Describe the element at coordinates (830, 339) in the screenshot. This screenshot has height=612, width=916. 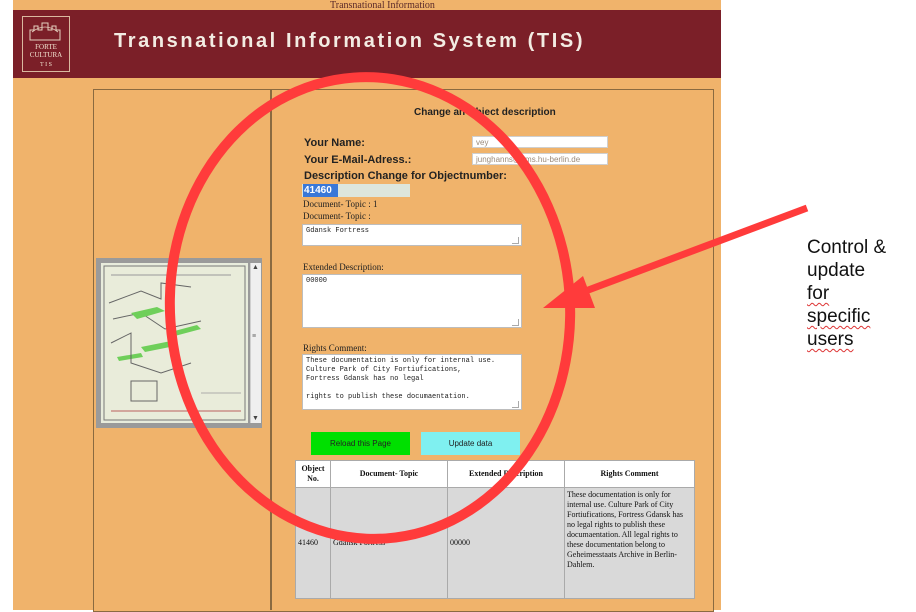
I see `annotation-line: users` at that location.